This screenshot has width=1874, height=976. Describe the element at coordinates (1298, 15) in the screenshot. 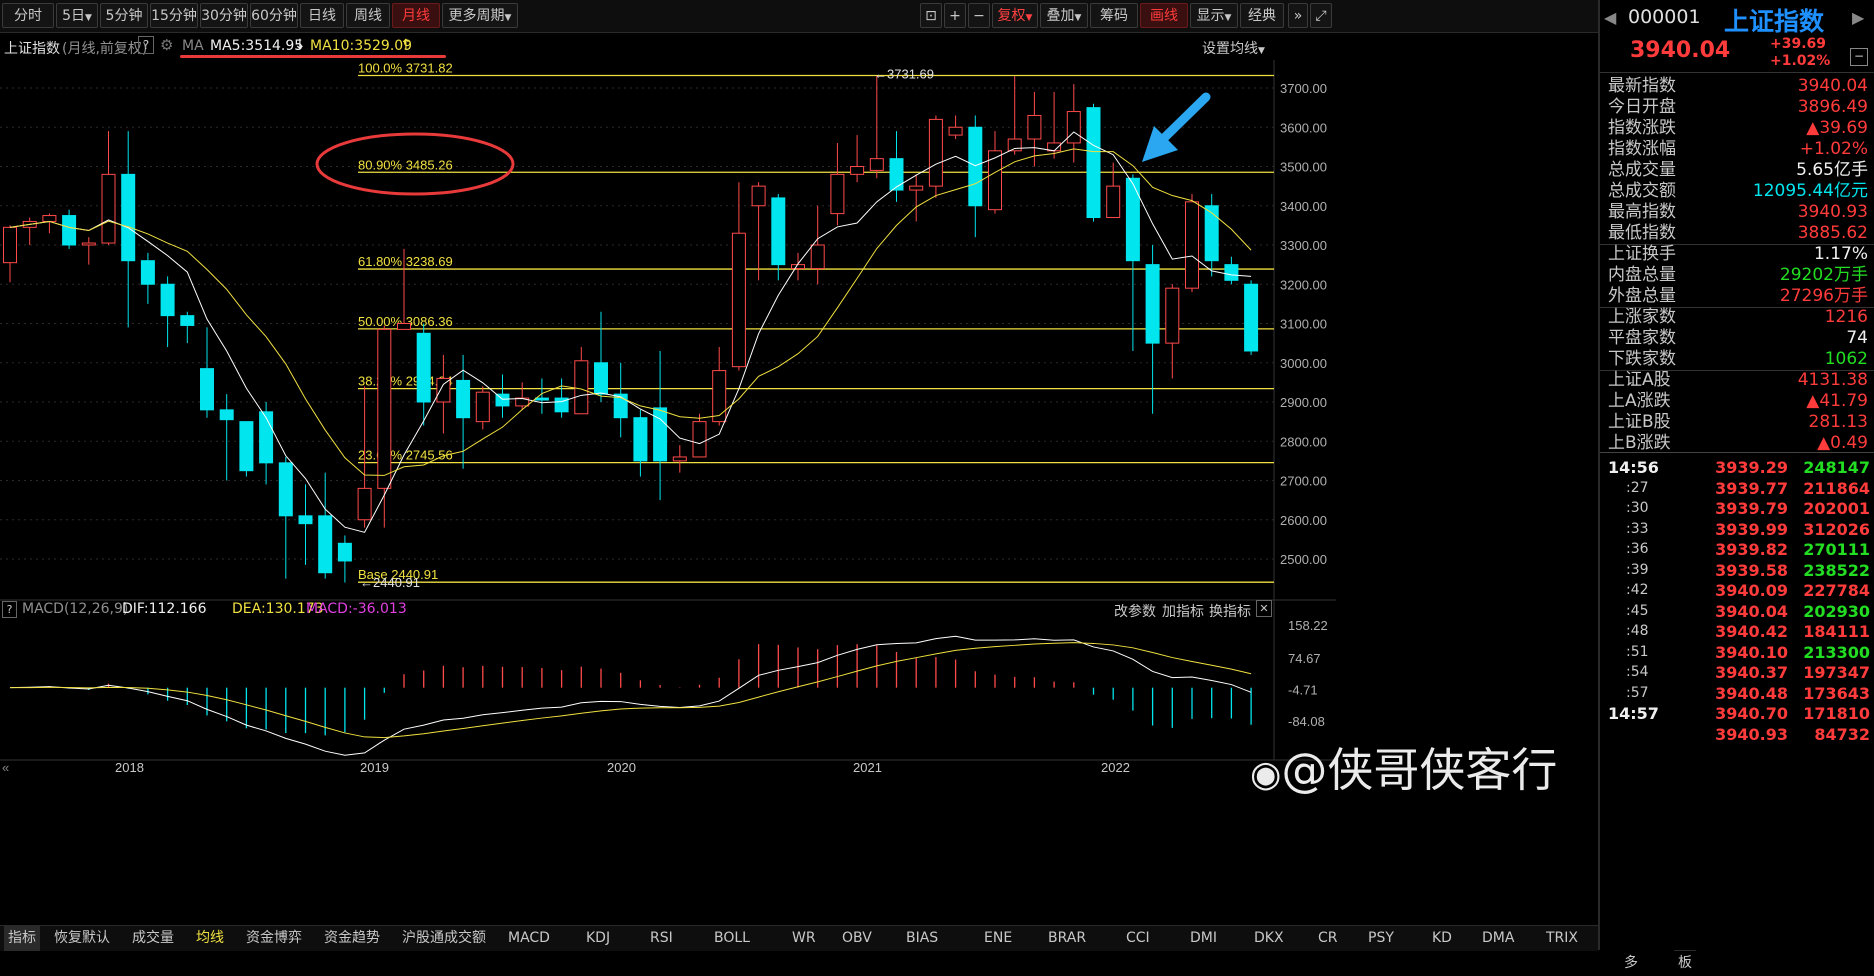

I see `fast-forward-icon: »` at that location.